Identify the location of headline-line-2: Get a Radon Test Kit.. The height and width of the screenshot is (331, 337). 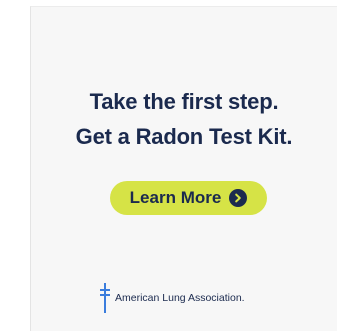
(184, 136).